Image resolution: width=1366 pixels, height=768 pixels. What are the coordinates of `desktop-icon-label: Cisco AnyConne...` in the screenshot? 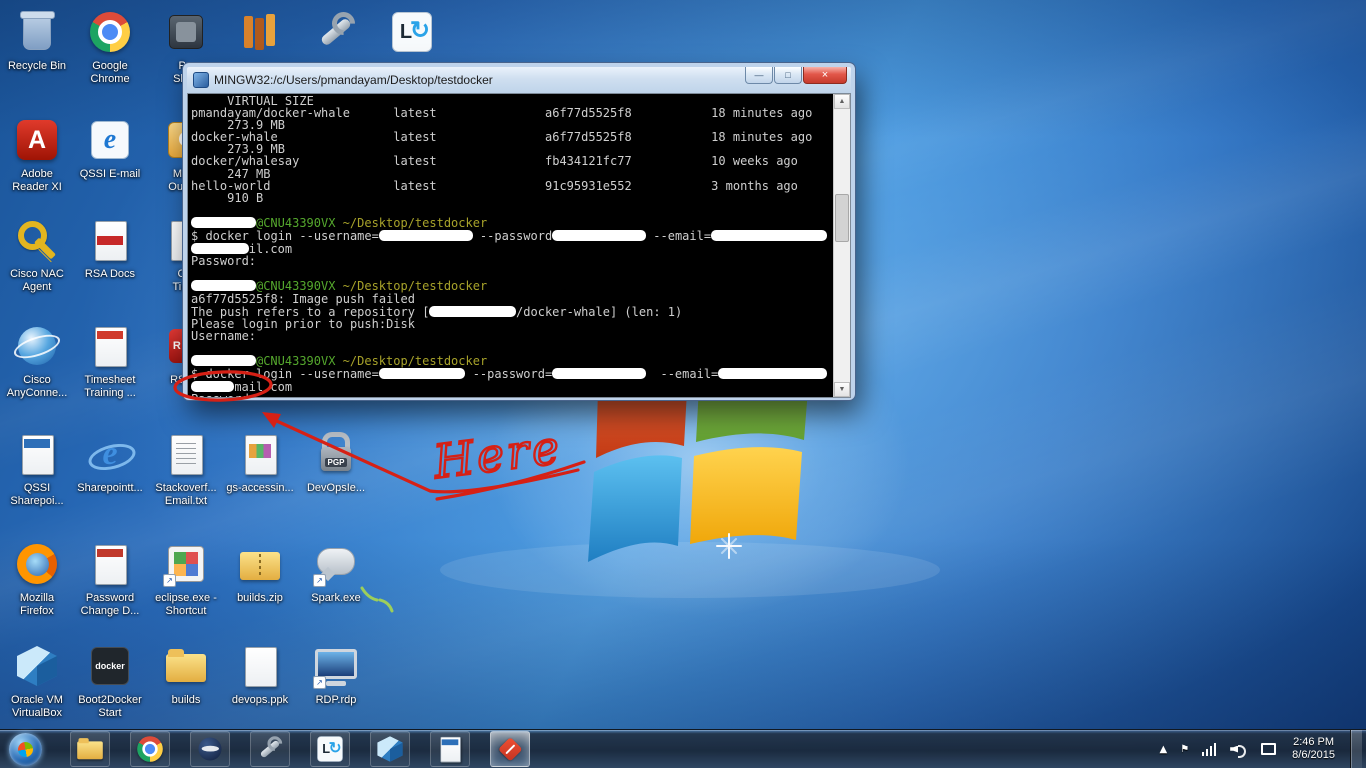 It's located at (37, 386).